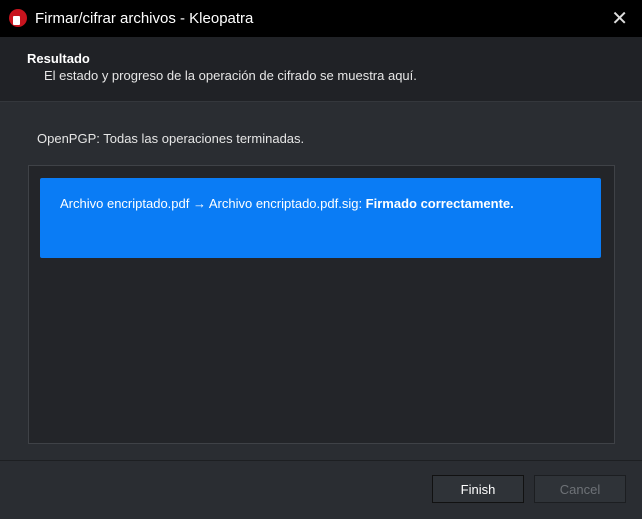 Image resolution: width=642 pixels, height=519 pixels. Describe the element at coordinates (144, 18) in the screenshot. I see `window-title: Firmar/cifrar archivos - Kleopatra` at that location.